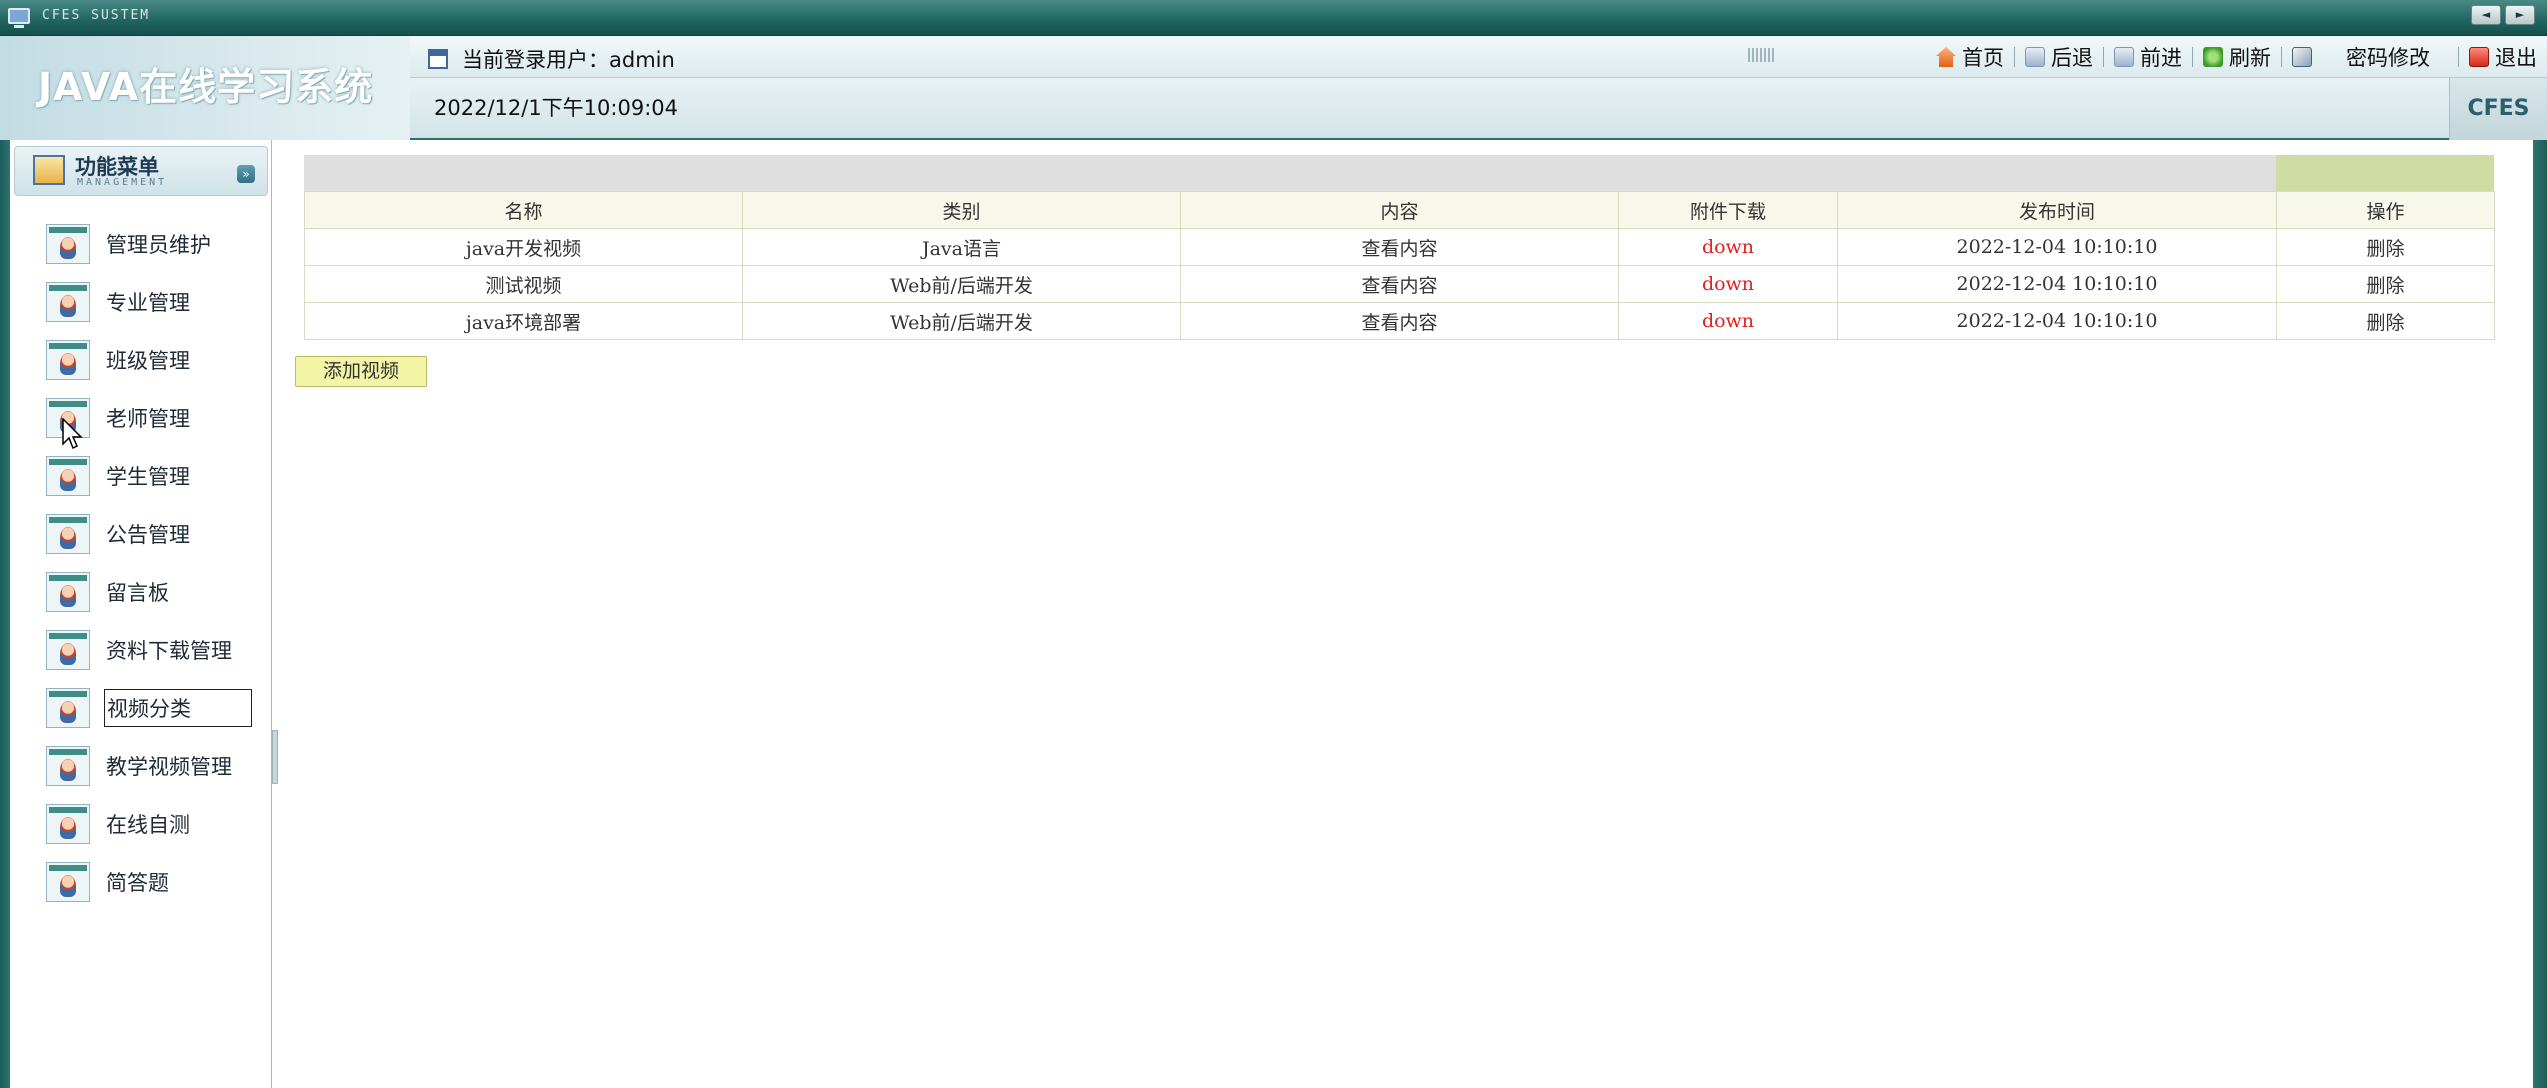 This screenshot has height=1088, width=2547. I want to click on collapse-icon: », so click(246, 174).